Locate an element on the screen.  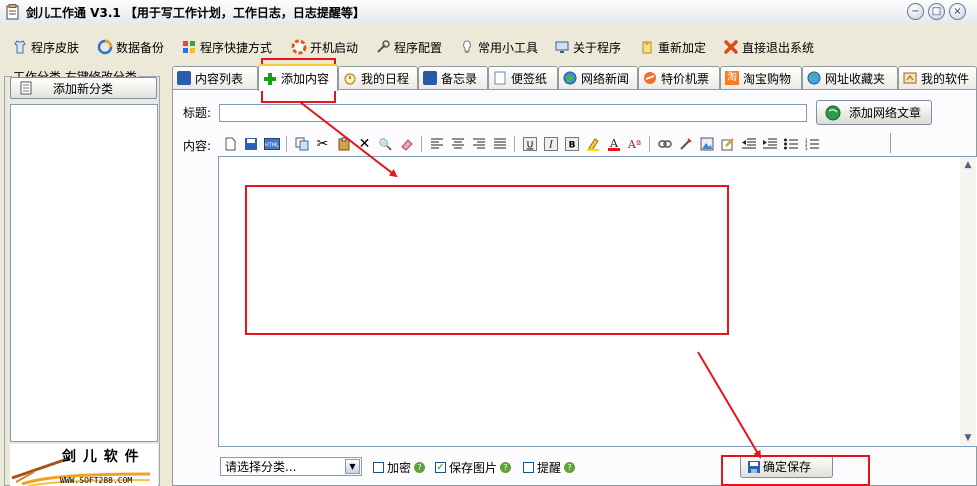
bullet-list-icon is located at coordinates (790, 144).